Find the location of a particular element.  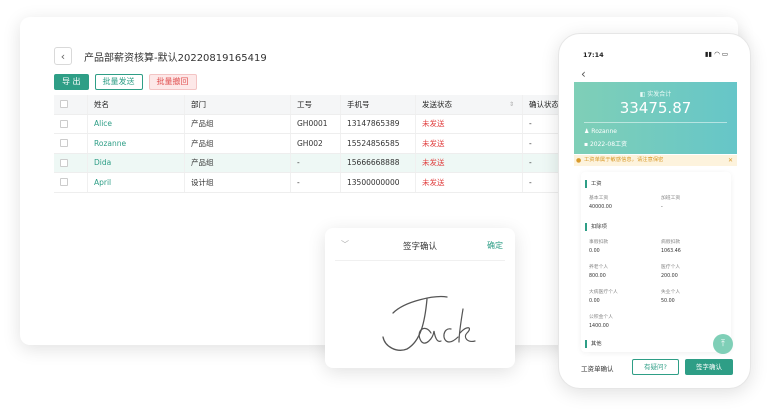

field-value: 200.00 is located at coordinates (669, 276).